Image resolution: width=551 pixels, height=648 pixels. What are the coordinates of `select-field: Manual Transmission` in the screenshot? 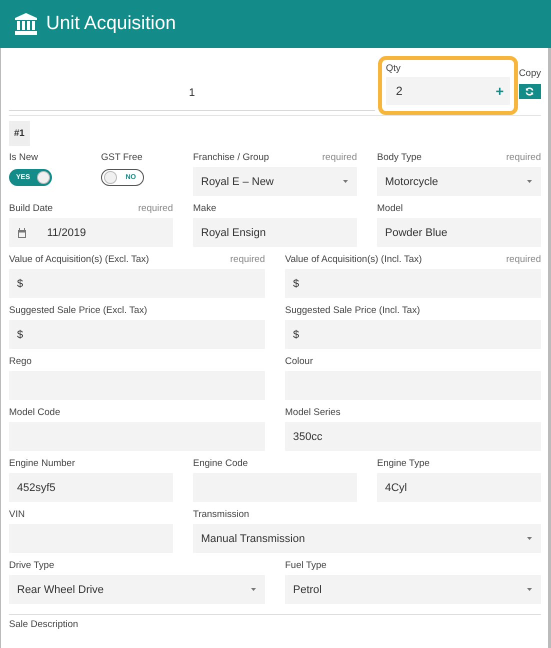 It's located at (367, 538).